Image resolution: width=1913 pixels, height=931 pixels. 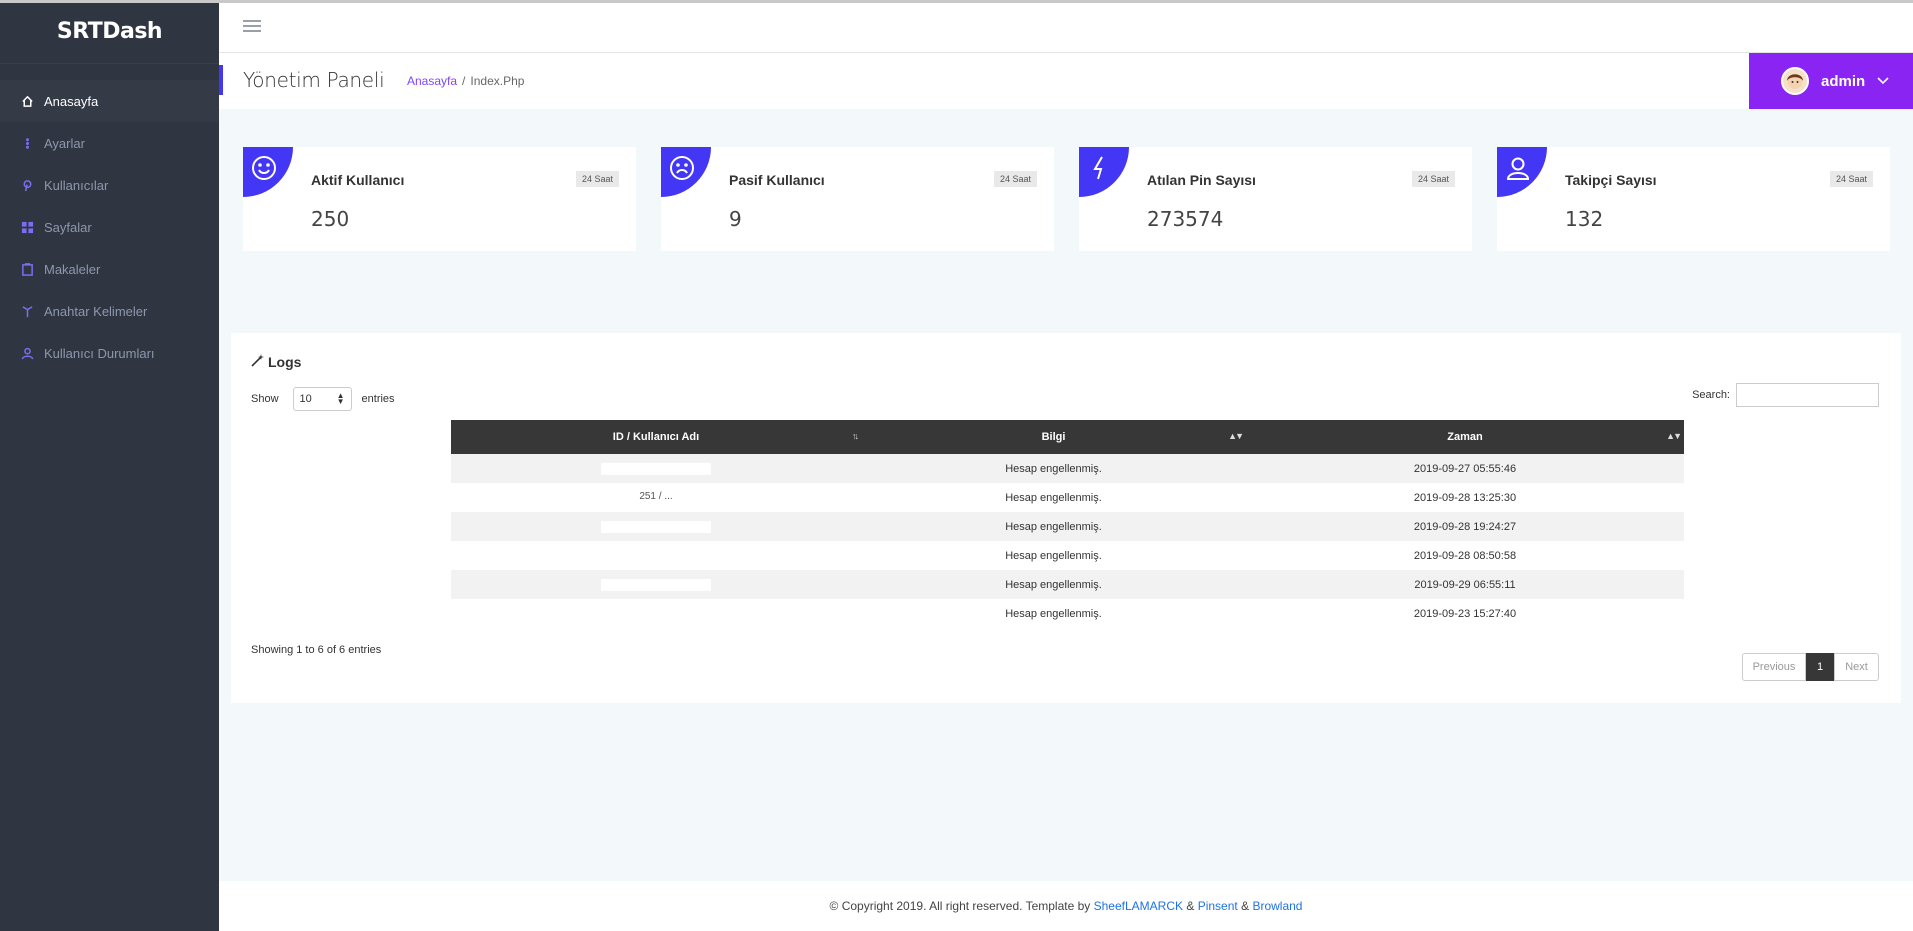 What do you see at coordinates (358, 180) in the screenshot?
I see `stat-title: Aktif Kullanıcı` at bounding box center [358, 180].